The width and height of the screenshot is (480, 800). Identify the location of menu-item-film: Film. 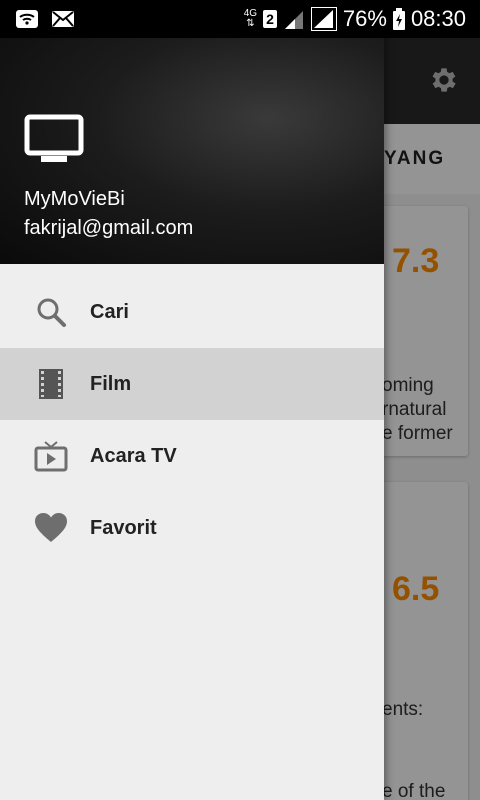
(192, 384).